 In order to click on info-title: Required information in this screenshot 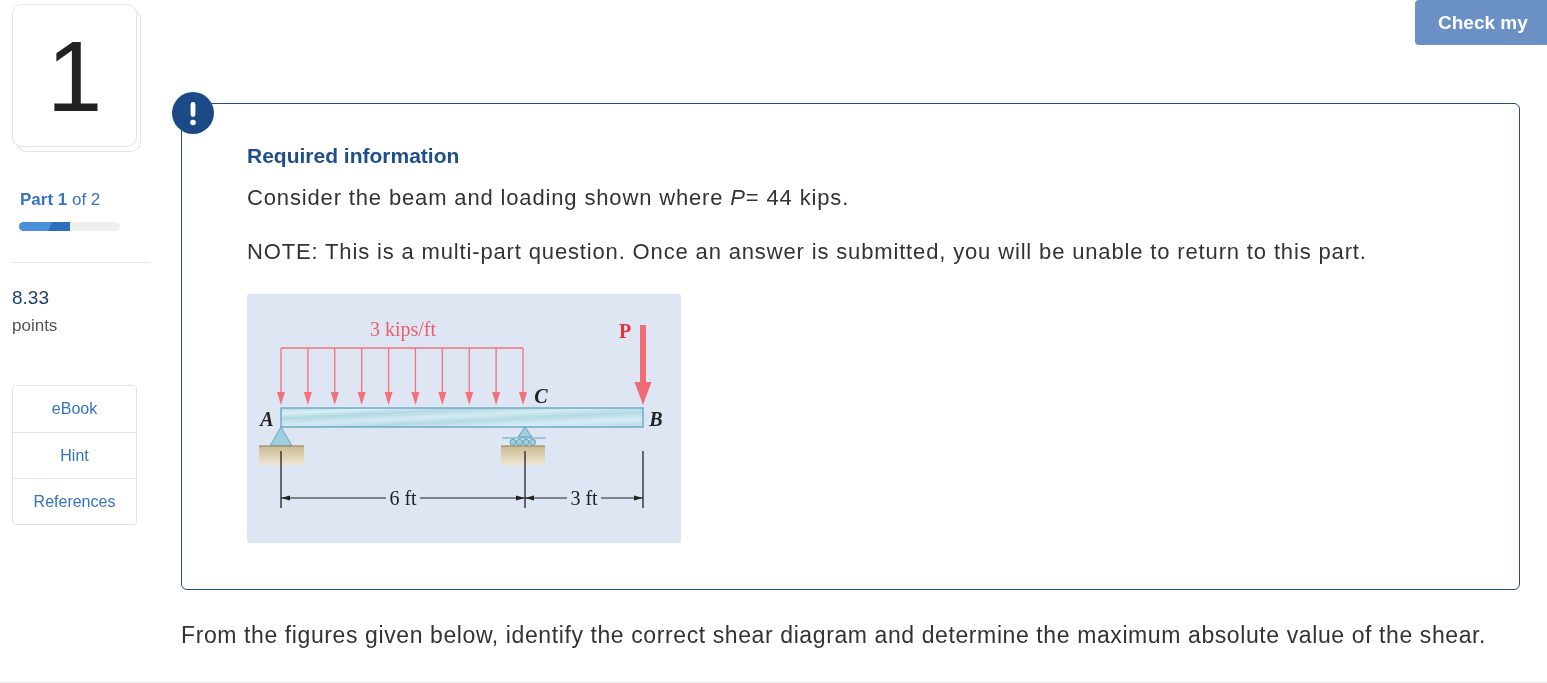, I will do `click(354, 156)`.